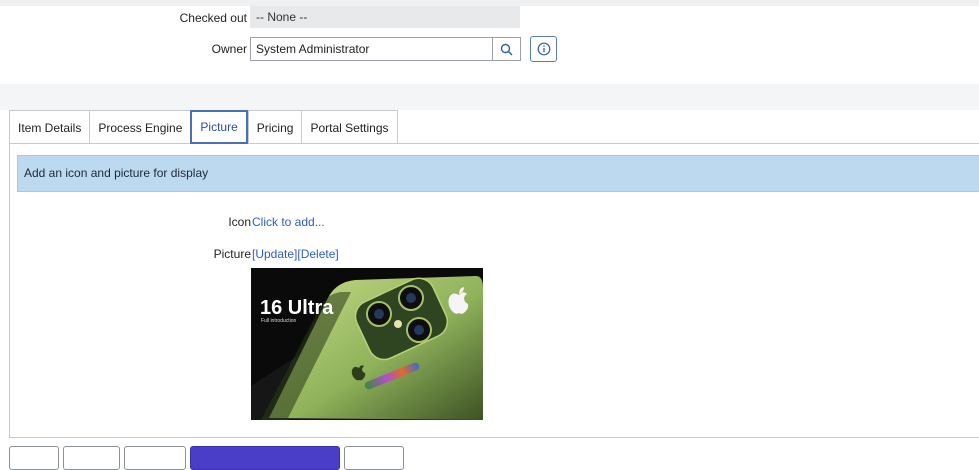 The image size is (979, 470). I want to click on form-button-primary, so click(265, 458).